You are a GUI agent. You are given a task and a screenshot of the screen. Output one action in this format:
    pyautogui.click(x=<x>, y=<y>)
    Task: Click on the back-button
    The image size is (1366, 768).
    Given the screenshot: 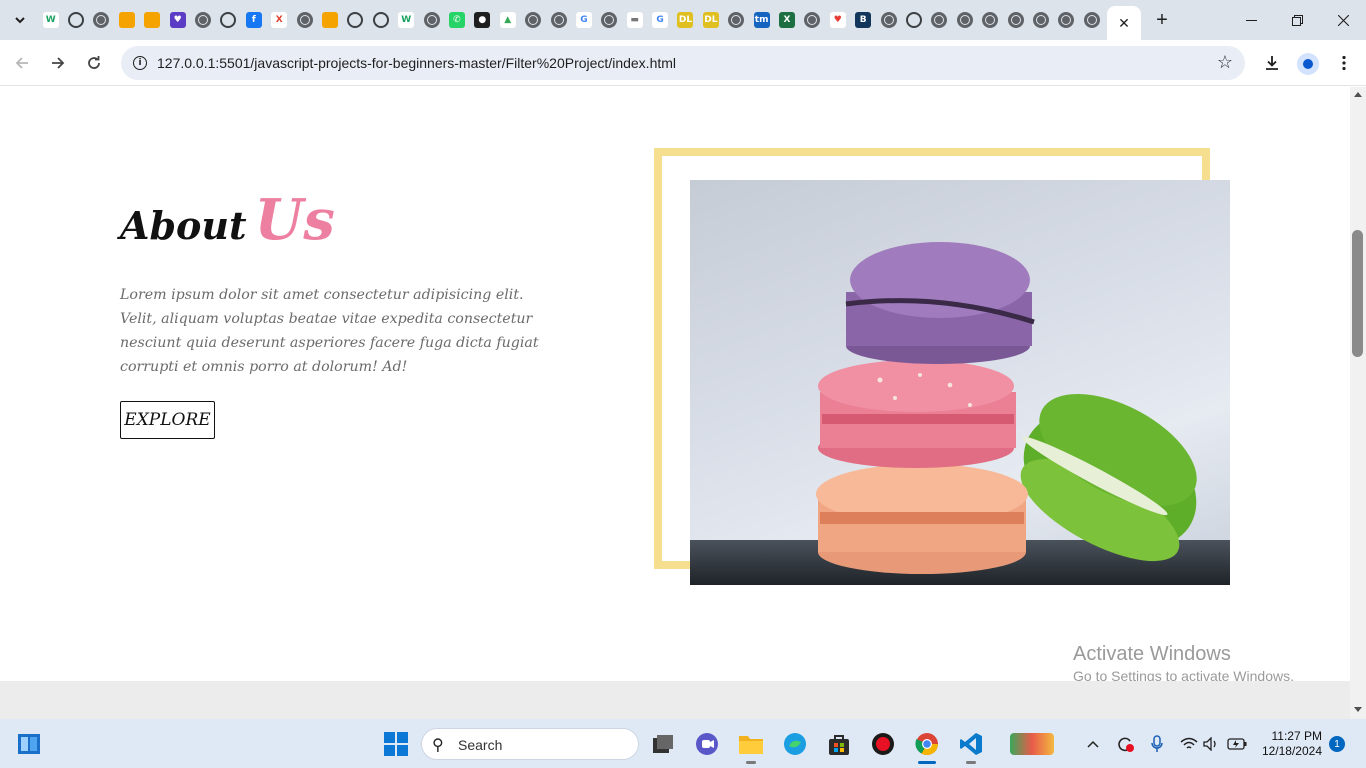 What is the action you would take?
    pyautogui.click(x=22, y=63)
    